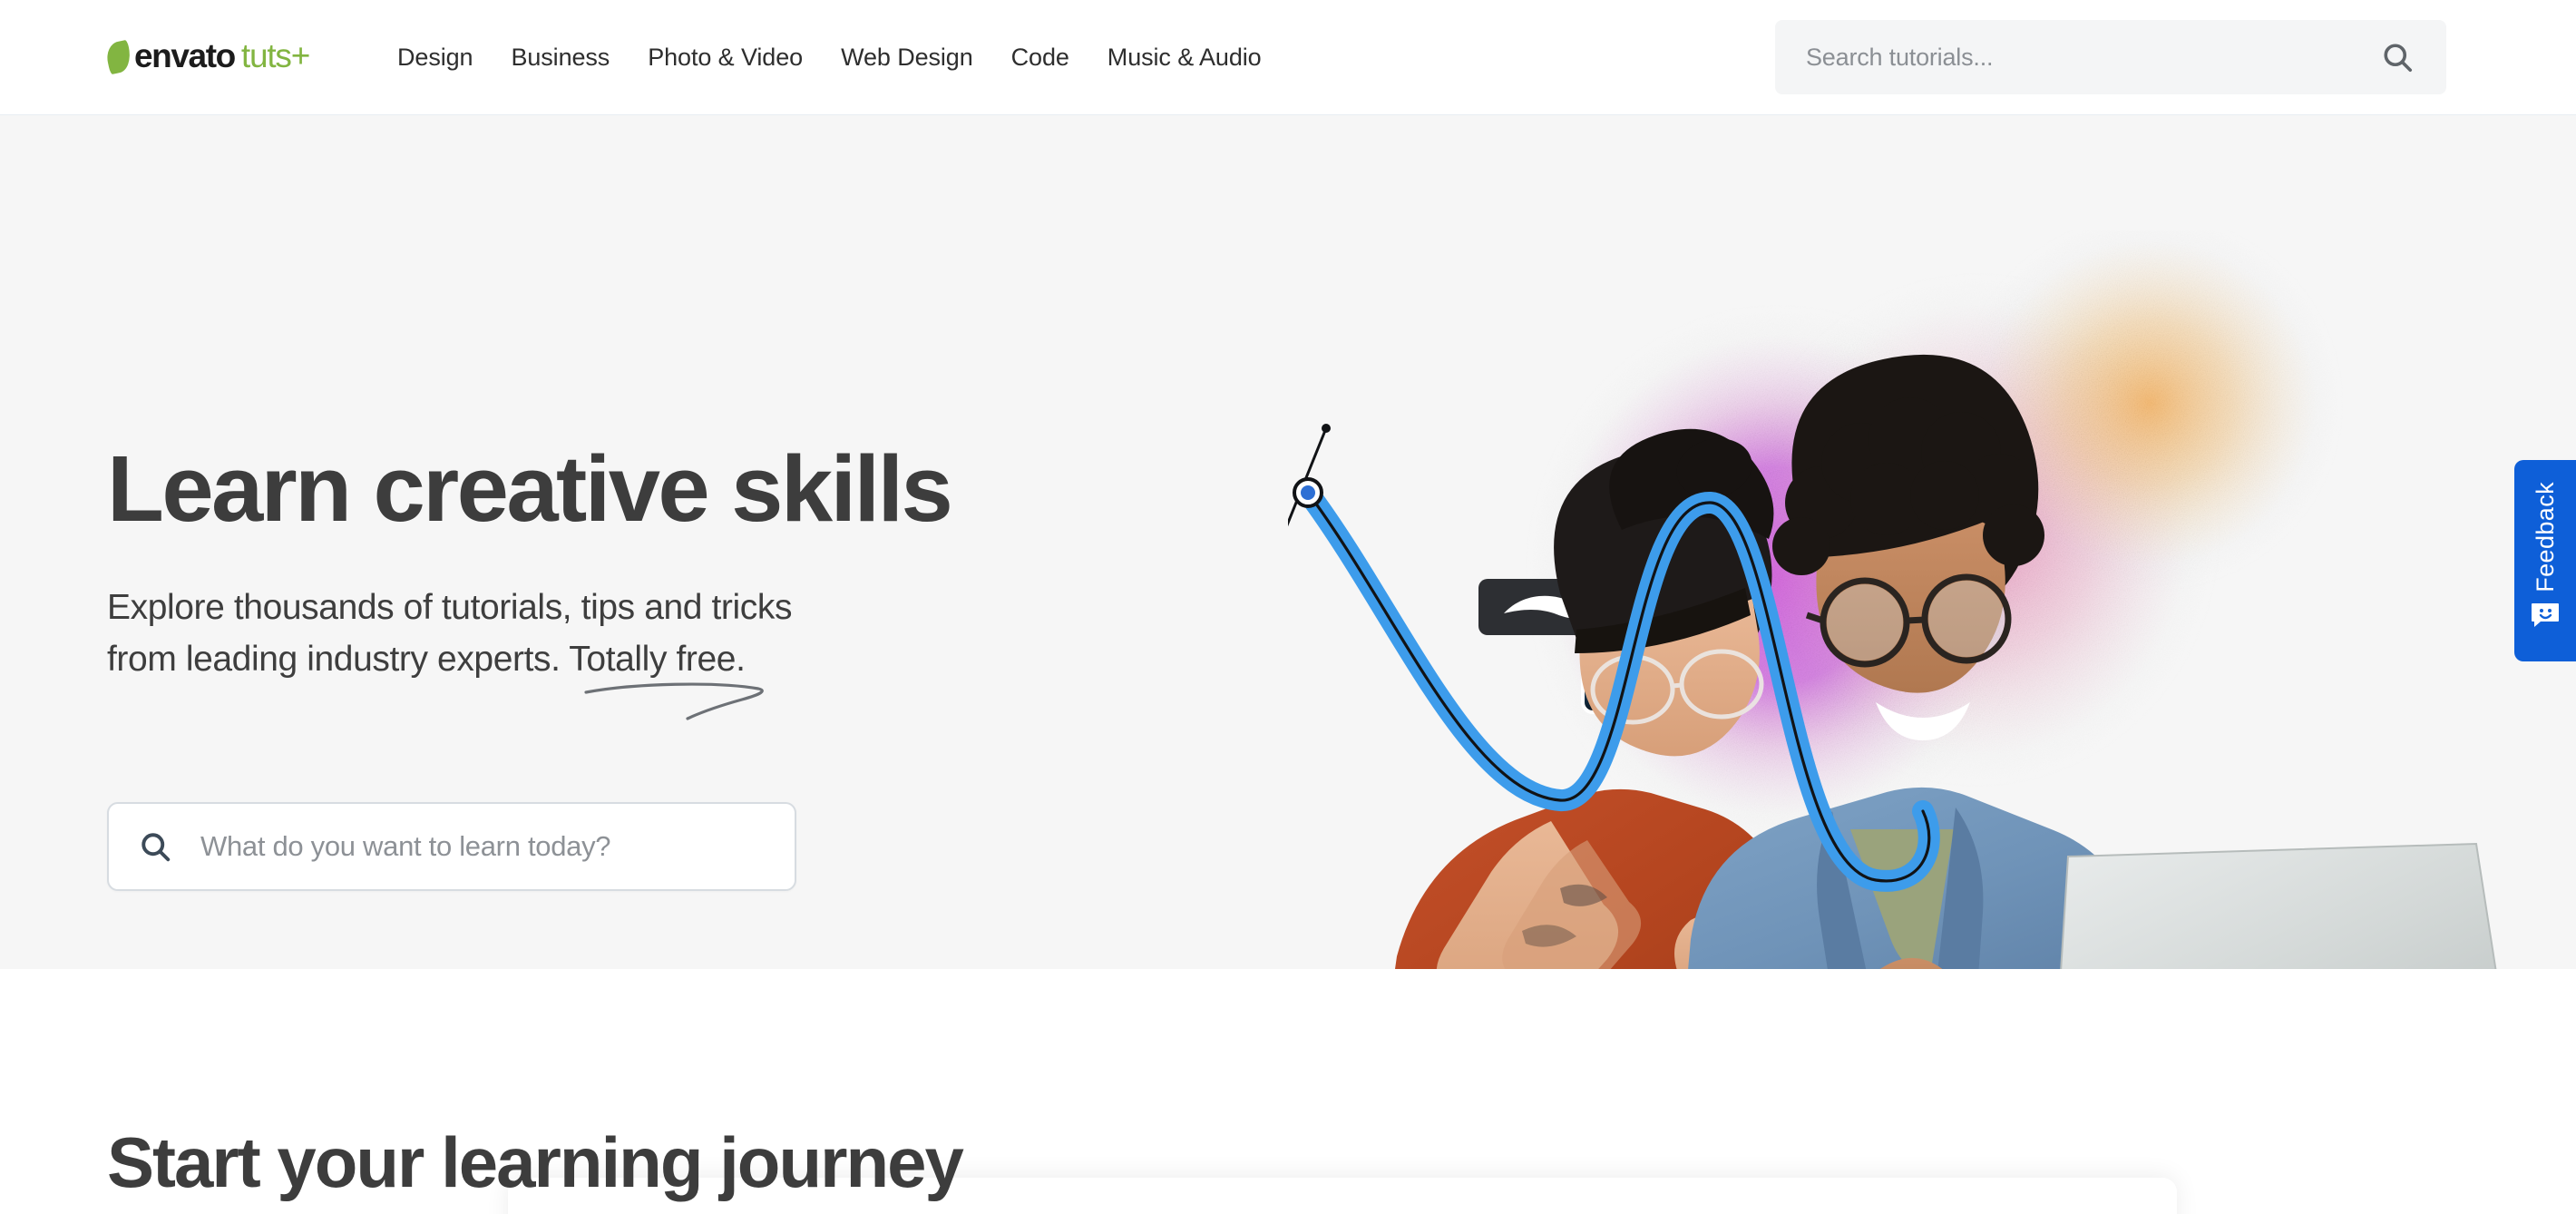 The width and height of the screenshot is (2576, 1214). I want to click on laptop, so click(2278, 906).